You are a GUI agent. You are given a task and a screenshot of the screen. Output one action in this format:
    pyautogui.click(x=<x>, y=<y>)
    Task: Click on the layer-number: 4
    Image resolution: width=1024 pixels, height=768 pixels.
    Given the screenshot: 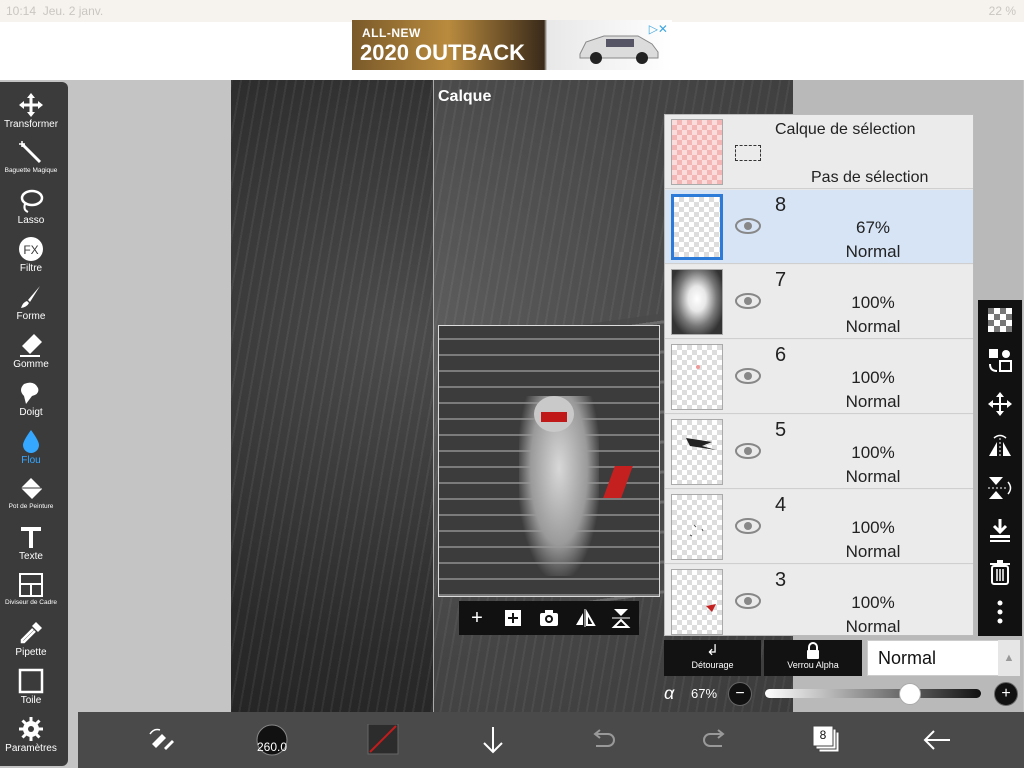 What is the action you would take?
    pyautogui.click(x=781, y=505)
    